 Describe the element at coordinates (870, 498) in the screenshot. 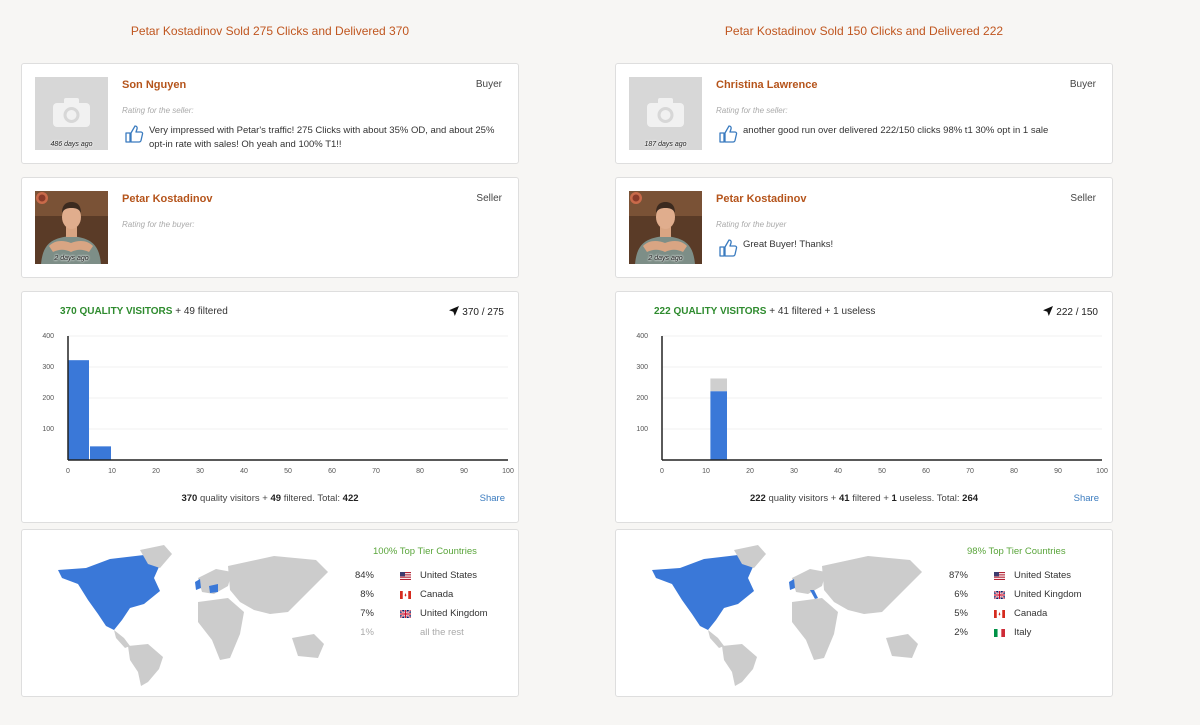

I see `footer-filtered-text: filtered +` at that location.